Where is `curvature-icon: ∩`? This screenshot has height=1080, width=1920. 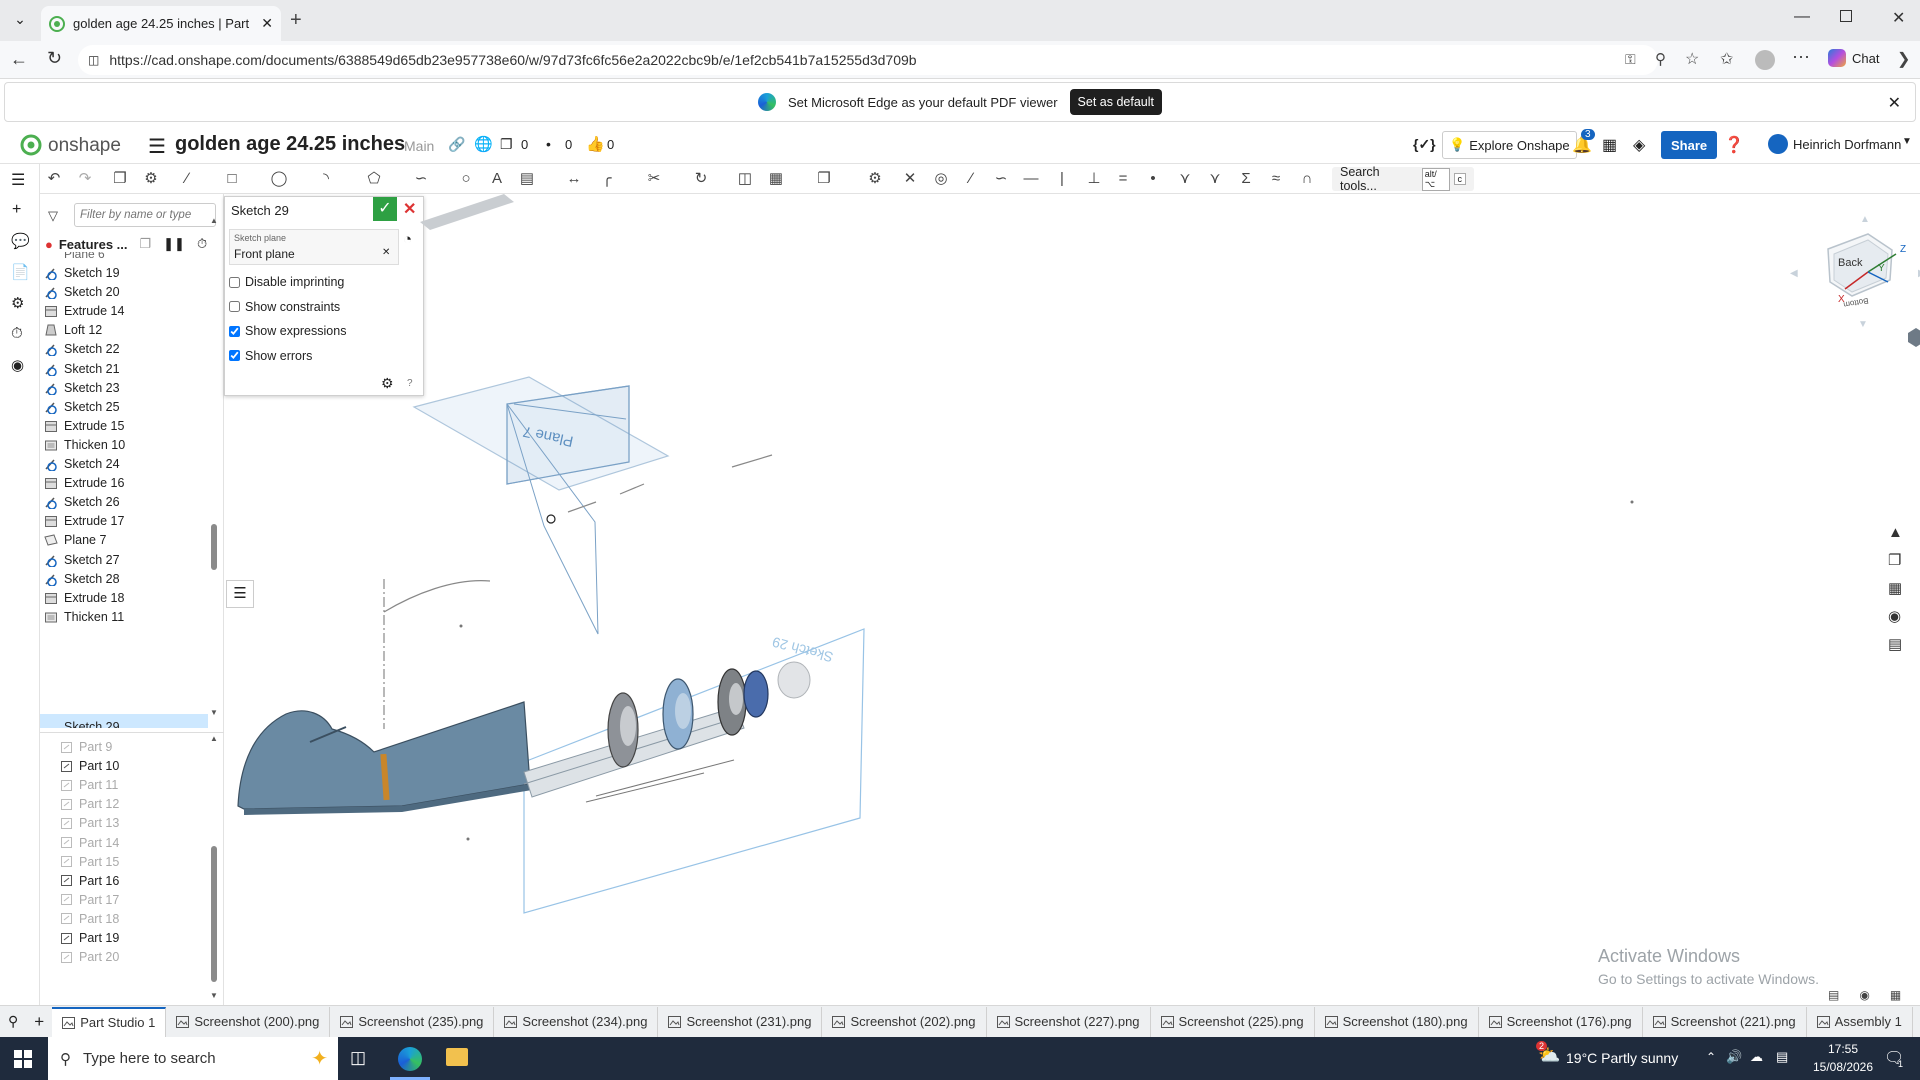
curvature-icon: ∩ is located at coordinates (1307, 179).